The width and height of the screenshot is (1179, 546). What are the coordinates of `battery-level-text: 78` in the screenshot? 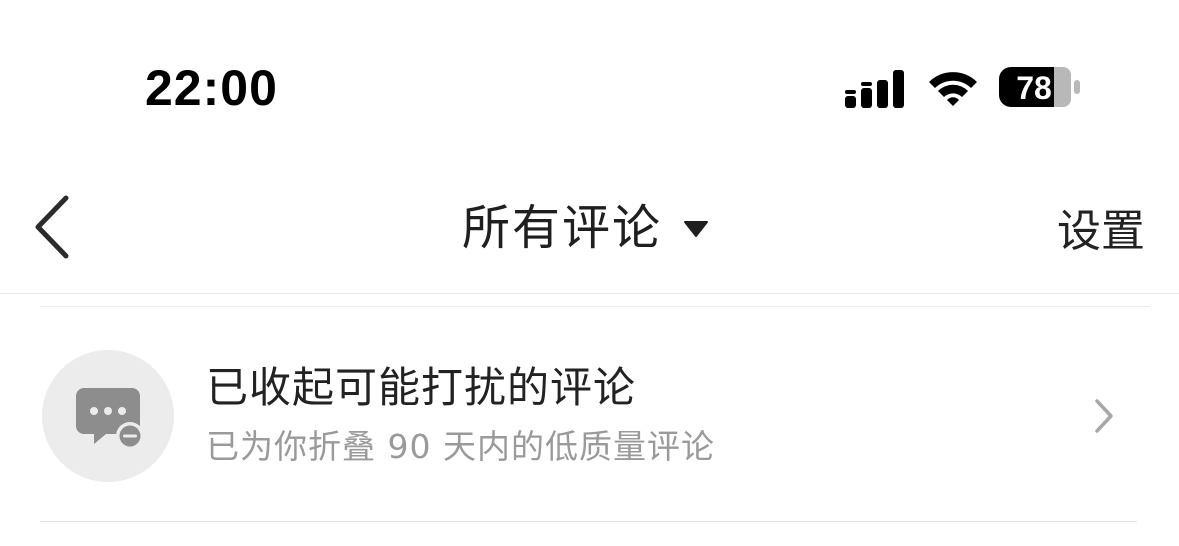 It's located at (1034, 88).